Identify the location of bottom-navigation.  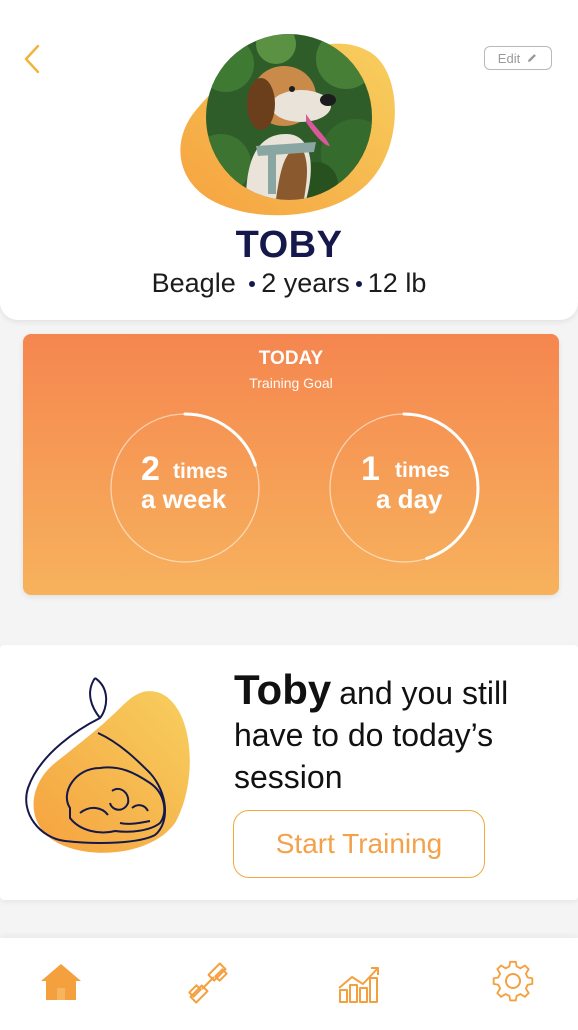
(289, 984).